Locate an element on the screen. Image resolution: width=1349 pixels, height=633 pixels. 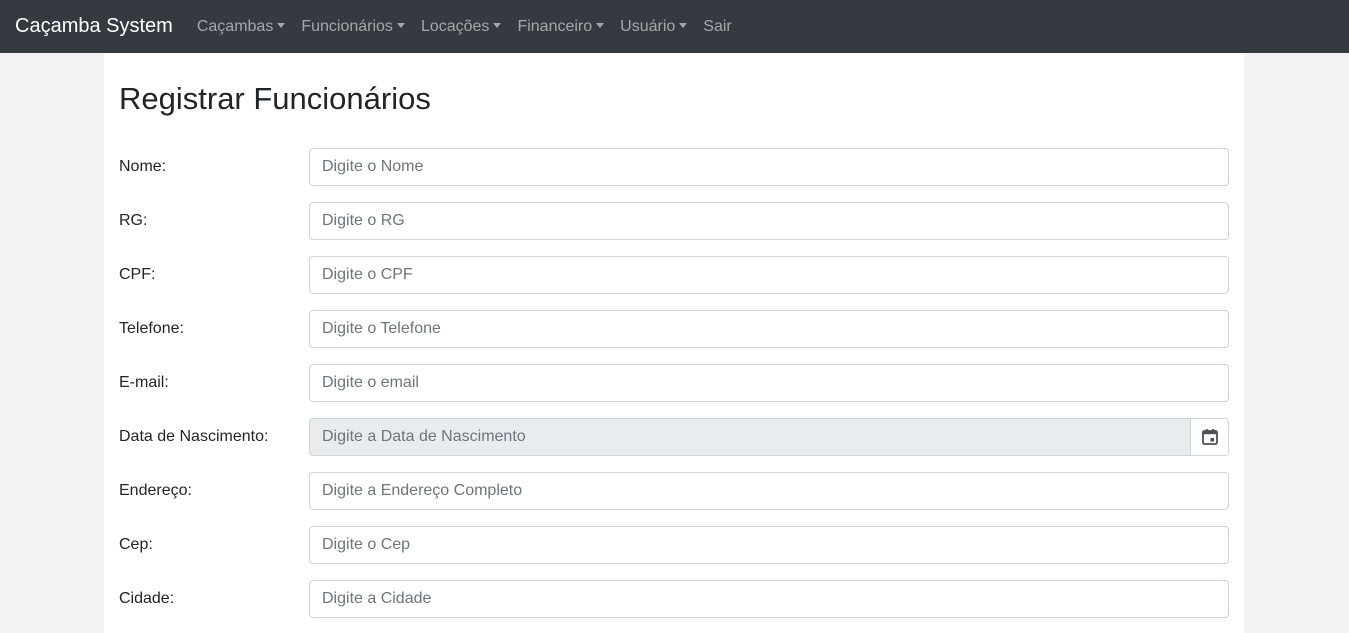
form-row-cpf: CPF: is located at coordinates (674, 275).